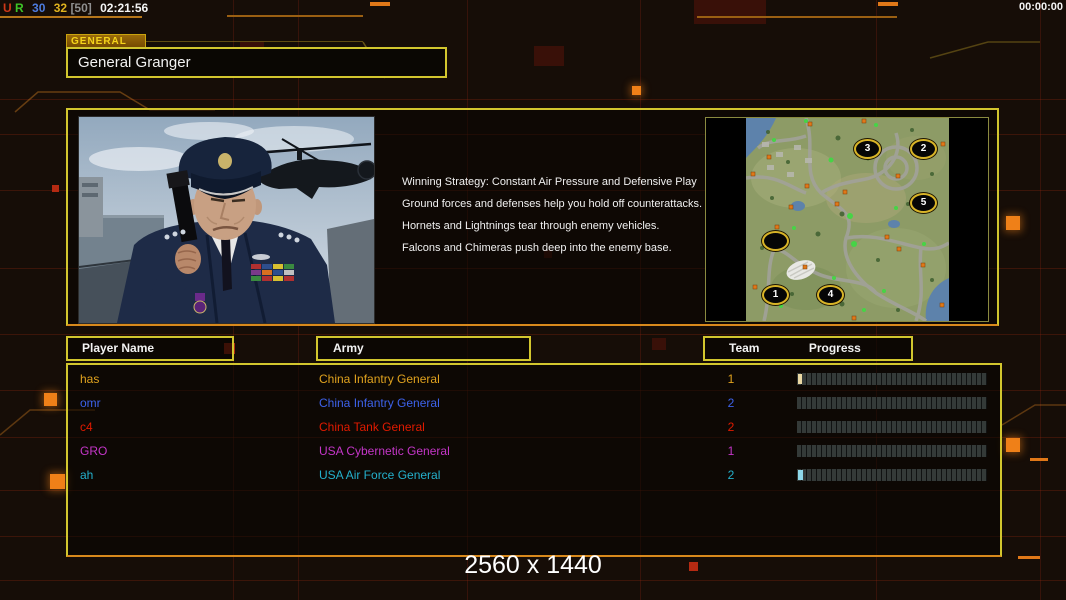 This screenshot has height=600, width=1066. I want to click on header-team-progress: Team Progress, so click(808, 348).